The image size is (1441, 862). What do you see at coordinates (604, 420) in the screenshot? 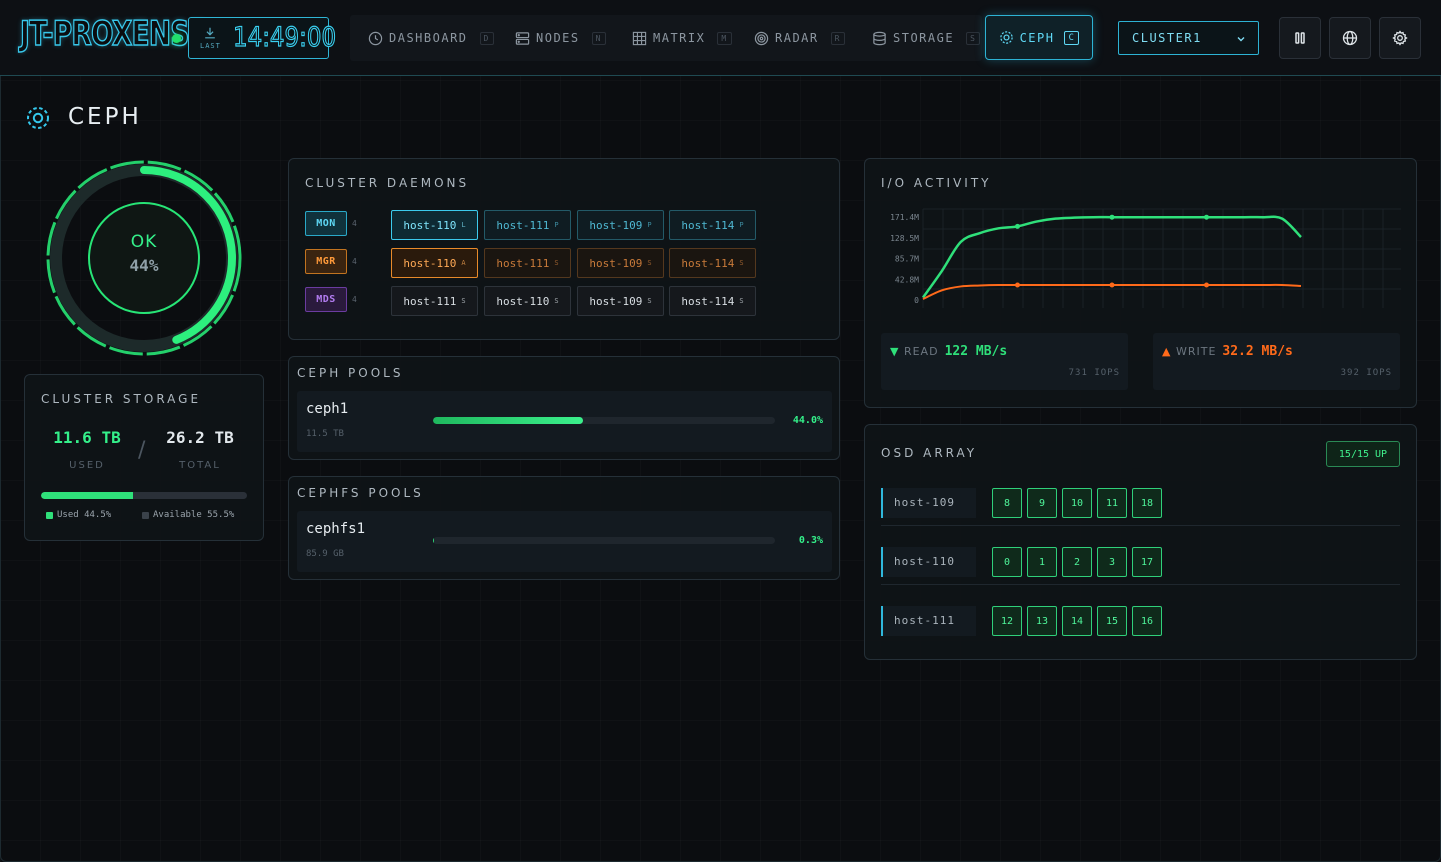
I see `pool-usage-bar` at bounding box center [604, 420].